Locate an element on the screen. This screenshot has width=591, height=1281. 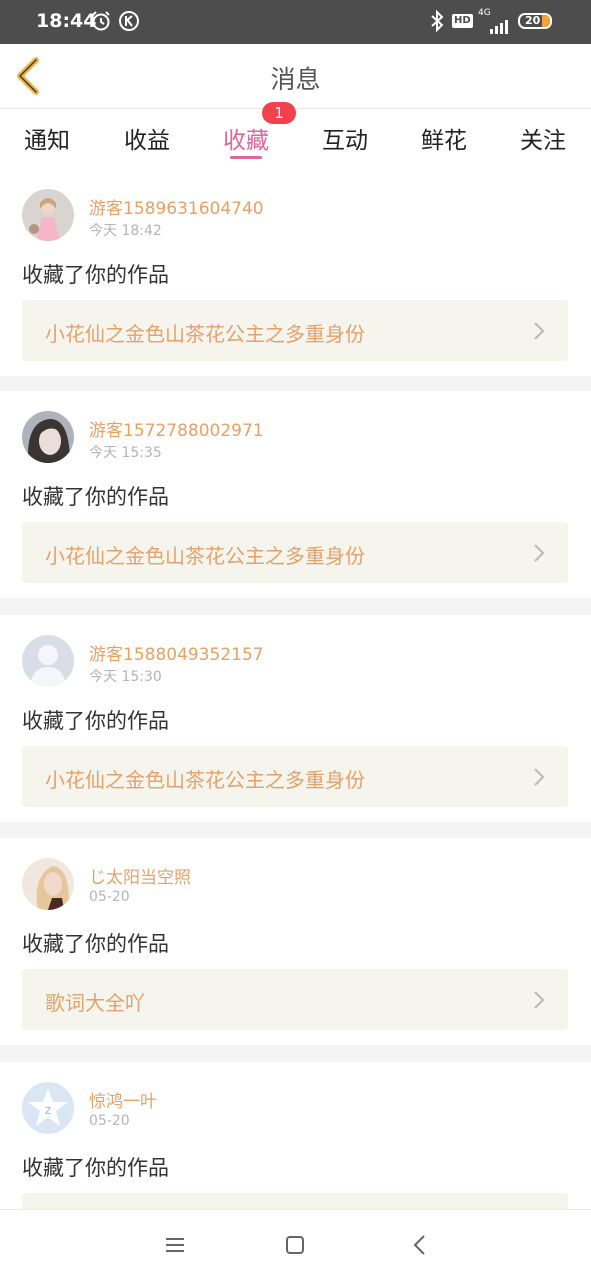
username: 游客1588049352157 is located at coordinates (176, 652).